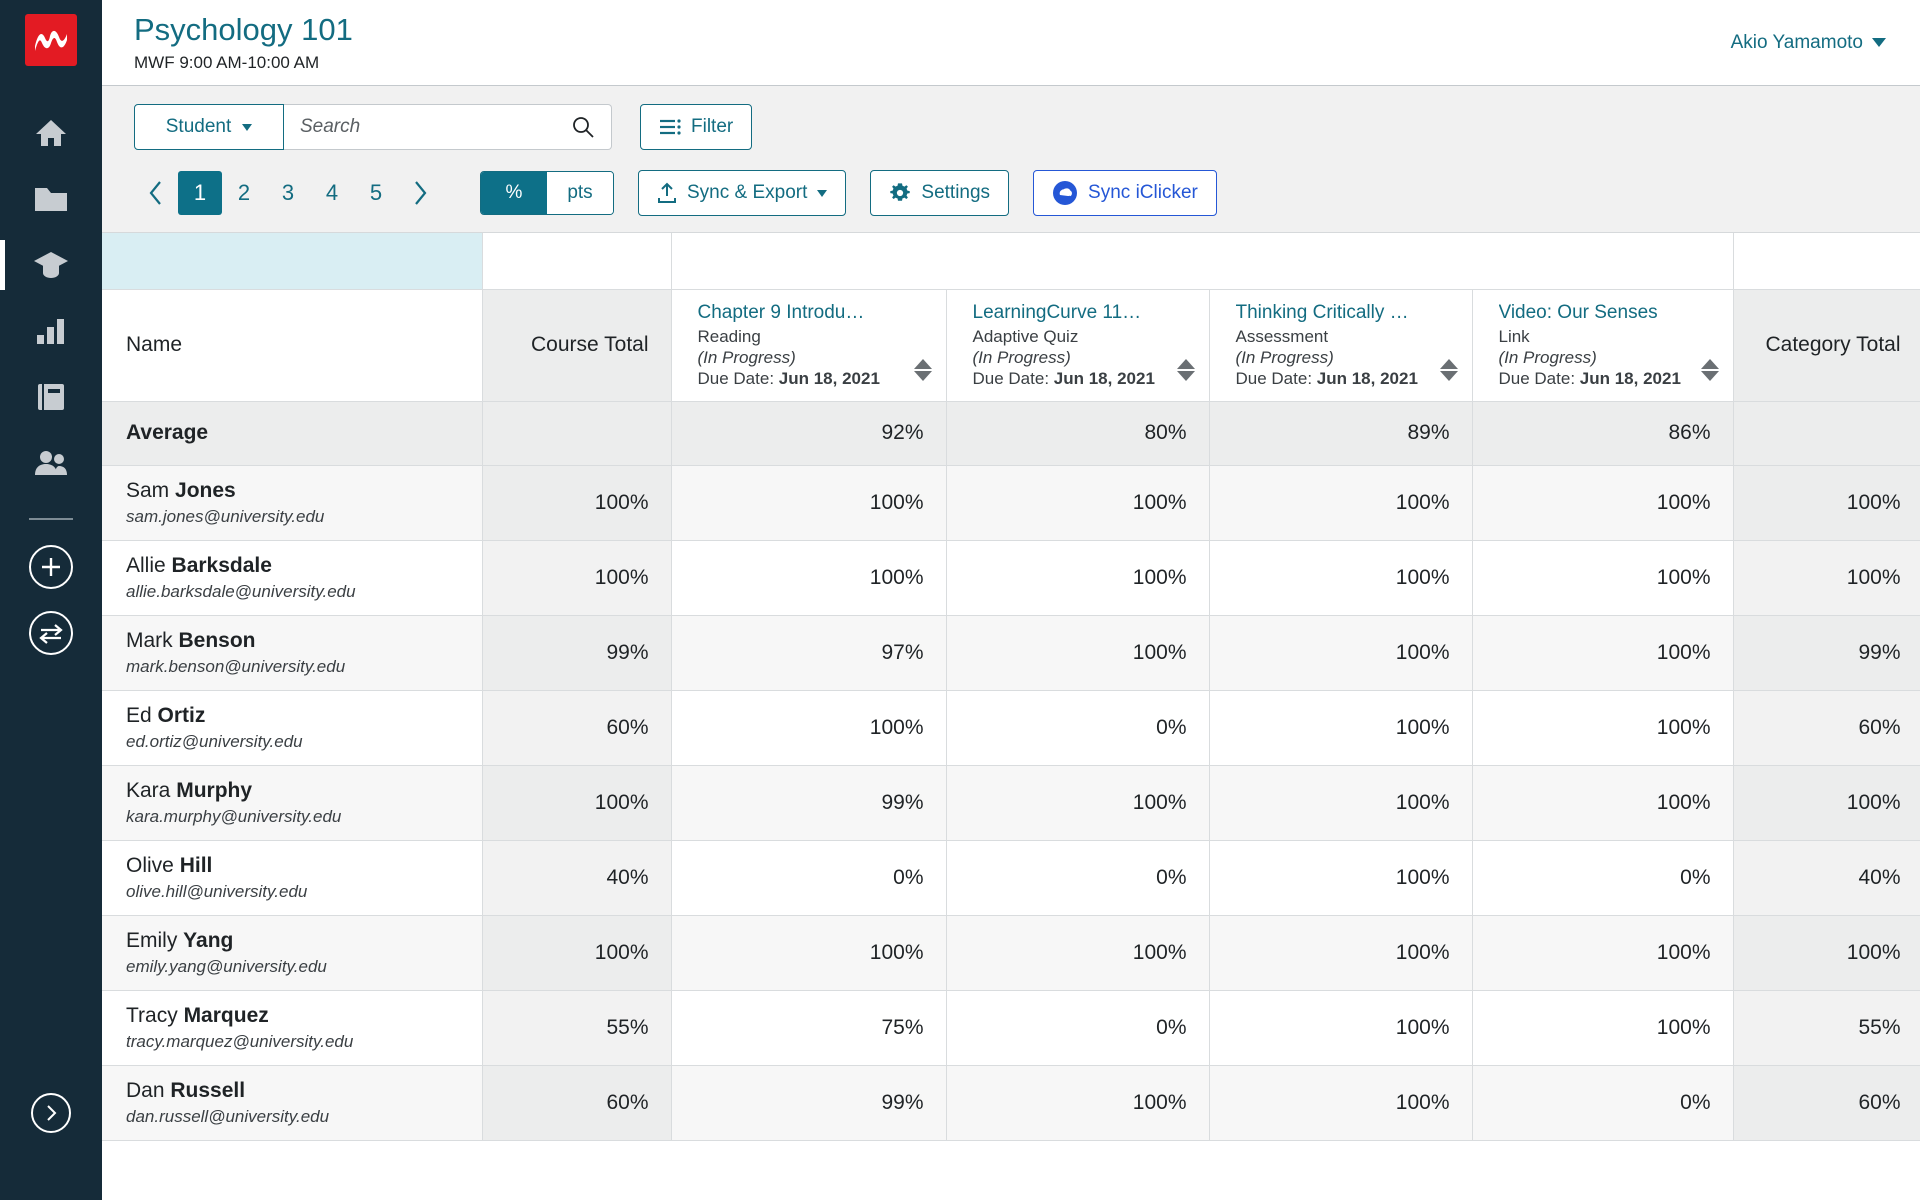  What do you see at coordinates (809, 1028) in the screenshot?
I see `score-cell-1: 75%` at bounding box center [809, 1028].